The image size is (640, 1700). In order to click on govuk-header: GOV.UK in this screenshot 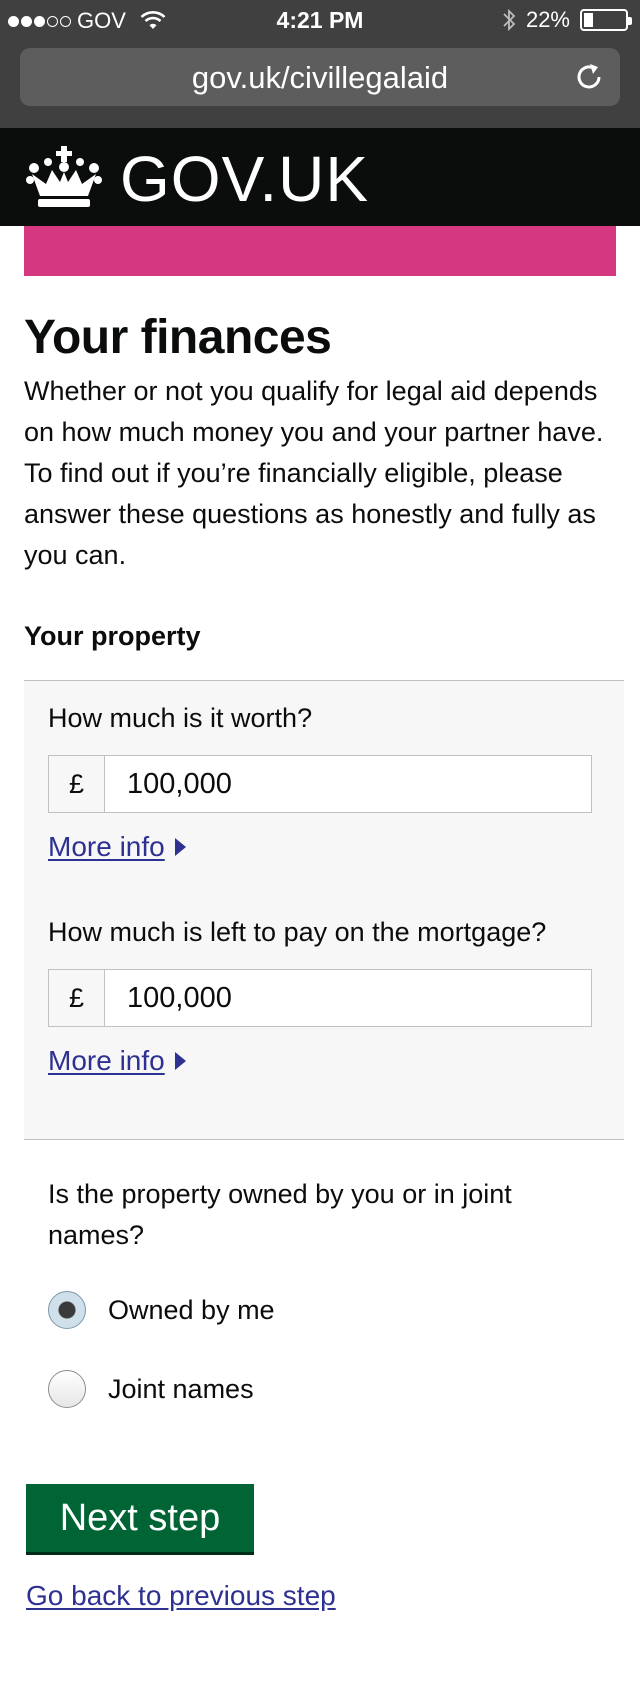, I will do `click(320, 177)`.